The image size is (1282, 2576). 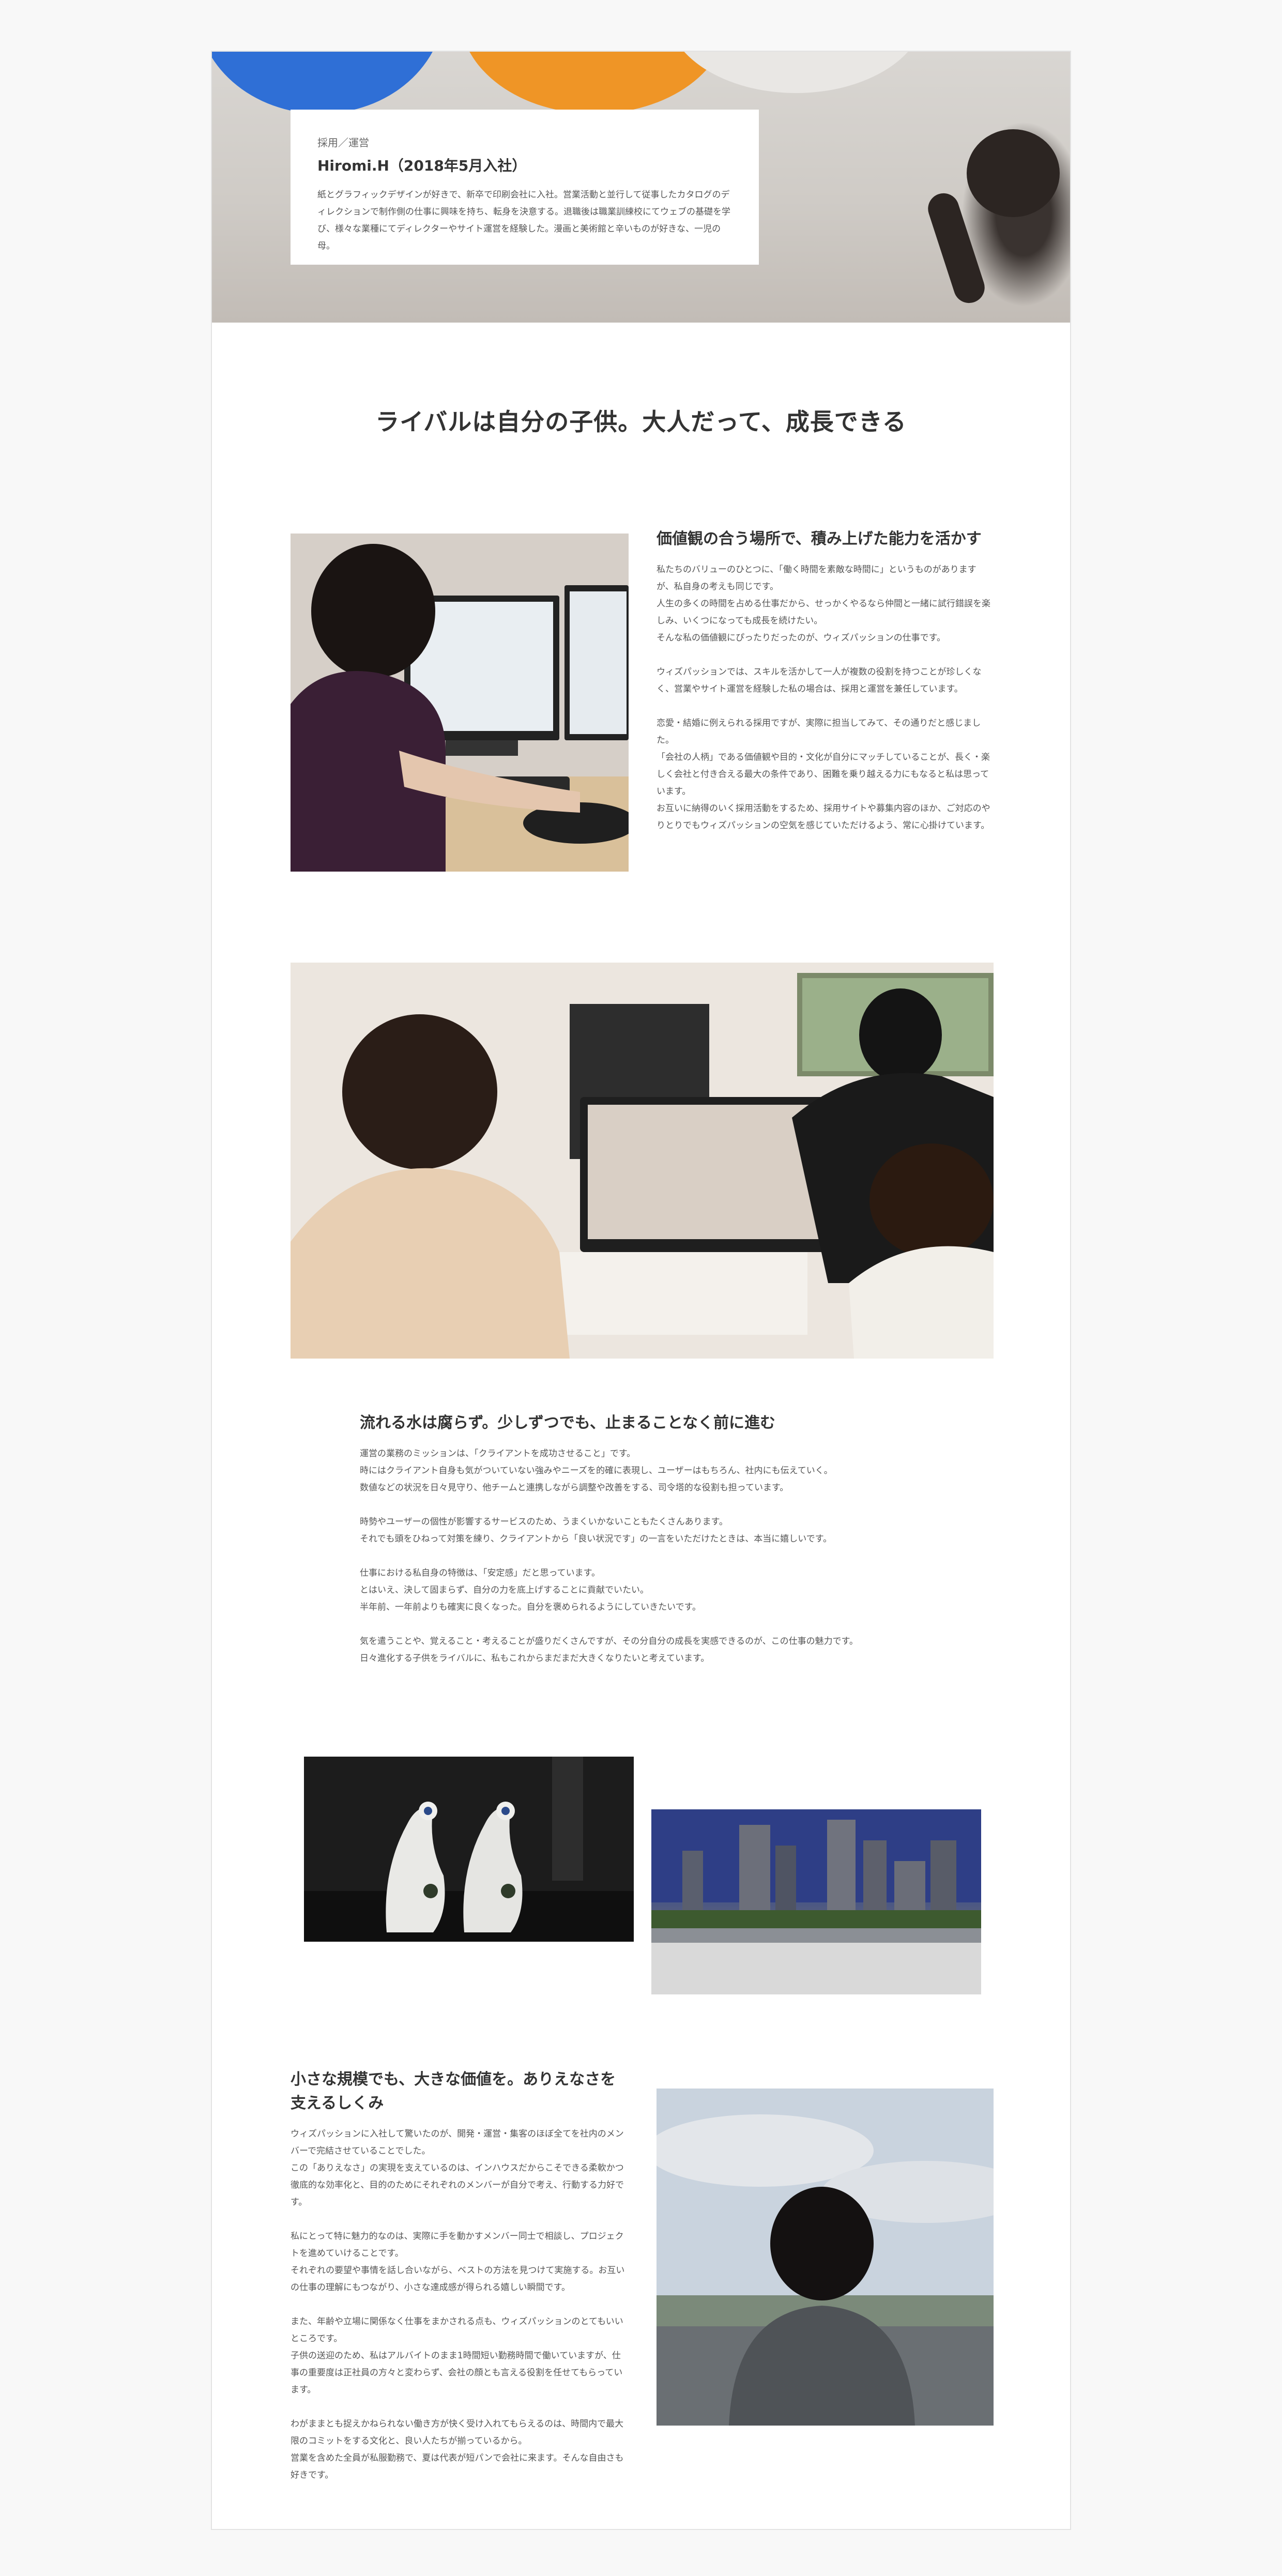 I want to click on blue-balloon, so click(x=328, y=83).